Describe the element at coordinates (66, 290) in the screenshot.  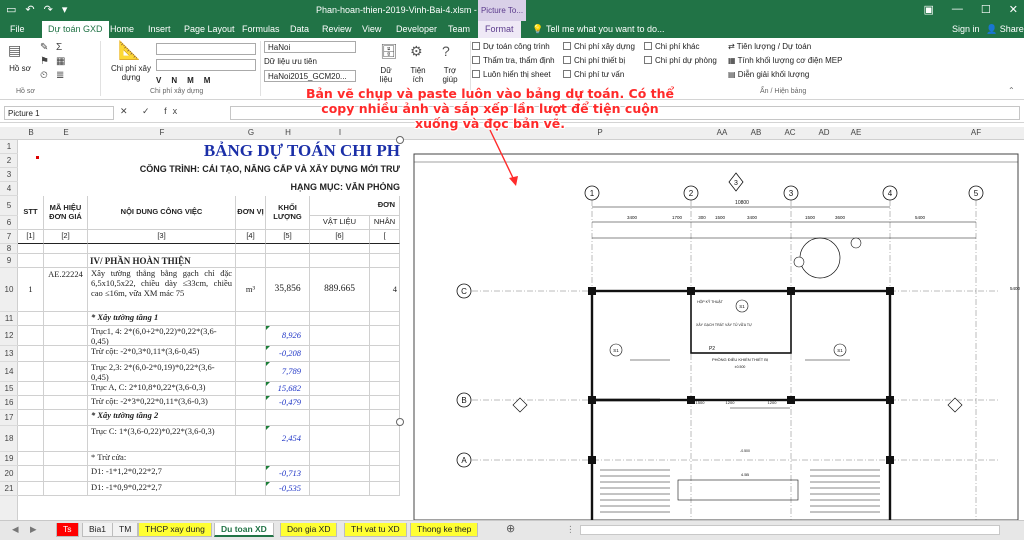
I see `item-code: AE.22224` at that location.